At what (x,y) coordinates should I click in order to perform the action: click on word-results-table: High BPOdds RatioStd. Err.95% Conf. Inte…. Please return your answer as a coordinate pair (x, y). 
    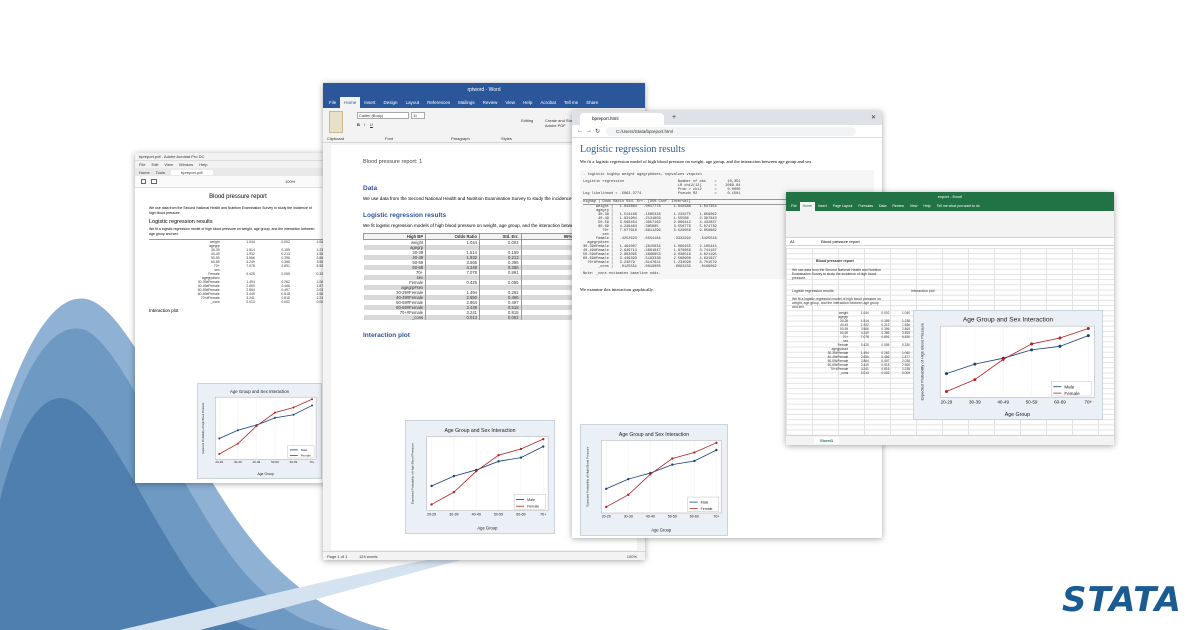
    Looking at the image, I should click on (483, 276).